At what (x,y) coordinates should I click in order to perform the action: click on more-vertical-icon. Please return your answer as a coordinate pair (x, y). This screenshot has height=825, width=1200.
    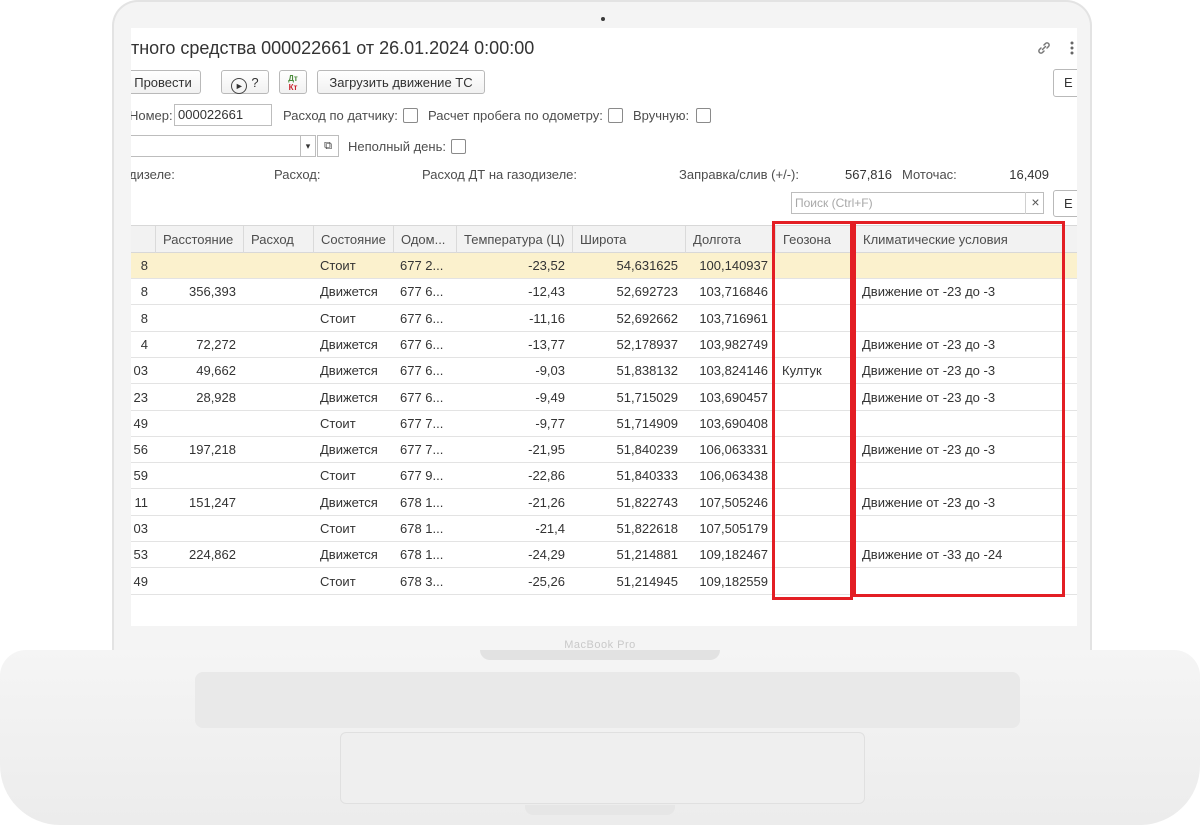
    Looking at the image, I should click on (1072, 50).